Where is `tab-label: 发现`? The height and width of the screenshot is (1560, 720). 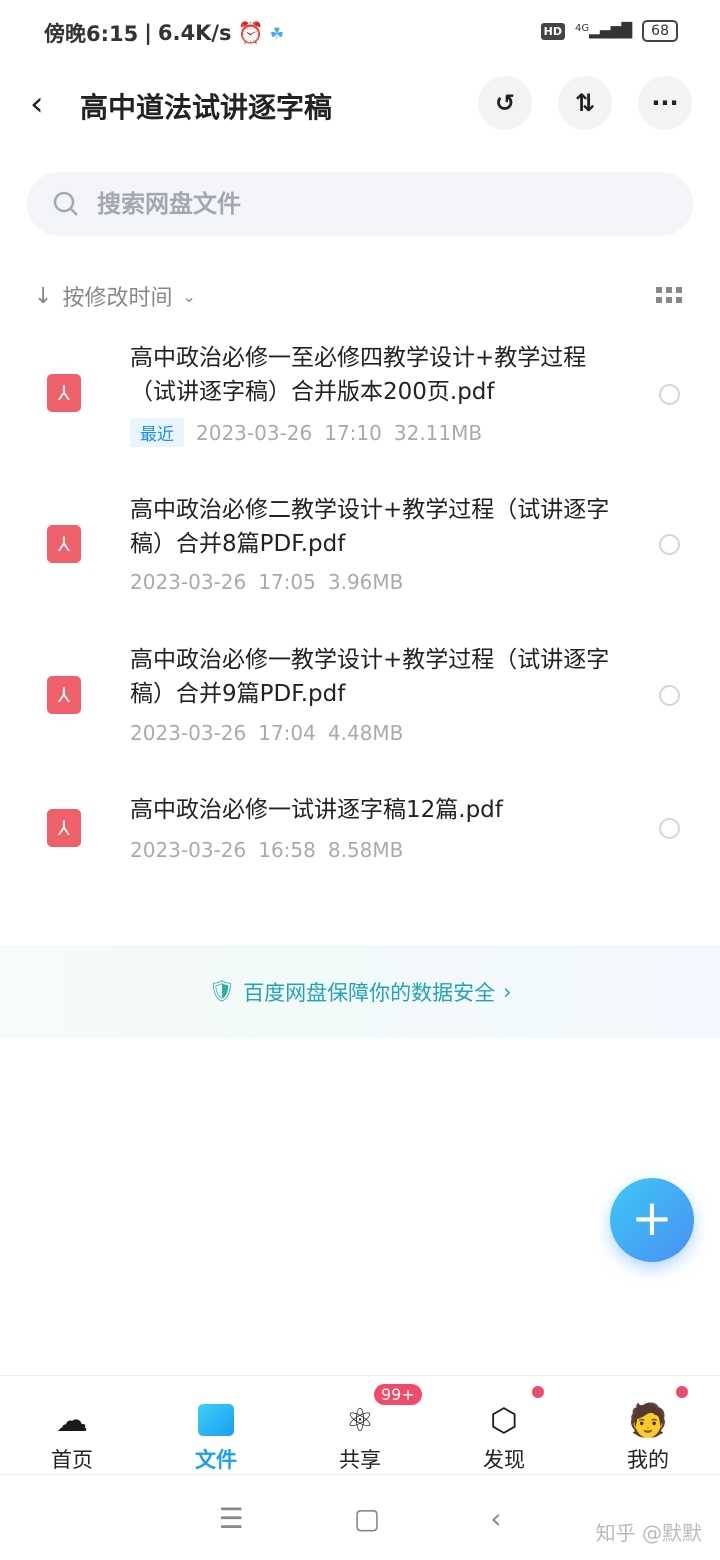 tab-label: 发现 is located at coordinates (504, 1460).